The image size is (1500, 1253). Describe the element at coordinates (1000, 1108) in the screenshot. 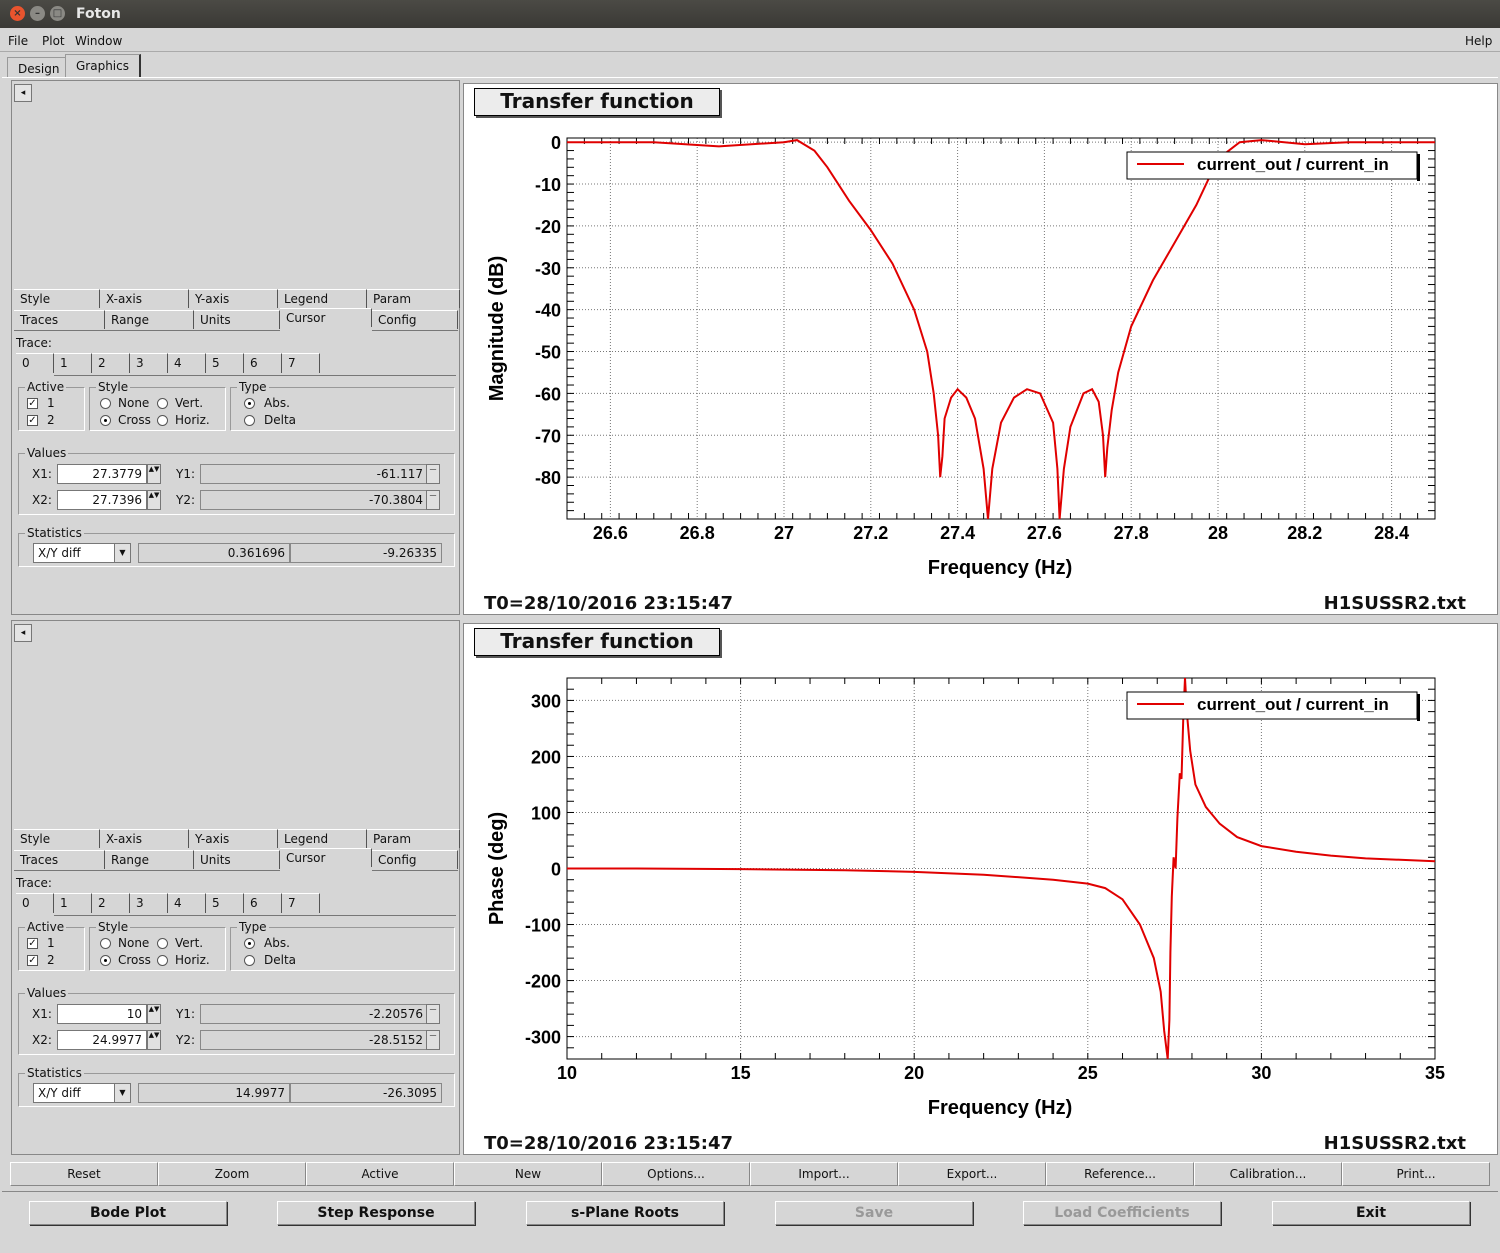

I see `x-axis-label: Frequency (Hz)` at that location.